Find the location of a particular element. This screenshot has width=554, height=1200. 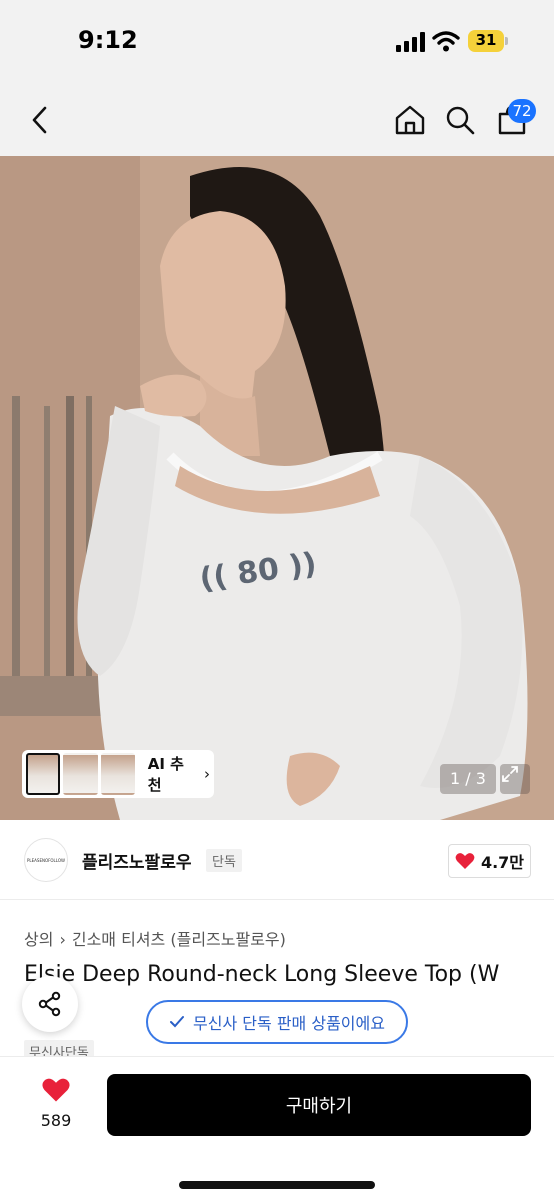

wishlist-count: 589 is located at coordinates (56, 1120).